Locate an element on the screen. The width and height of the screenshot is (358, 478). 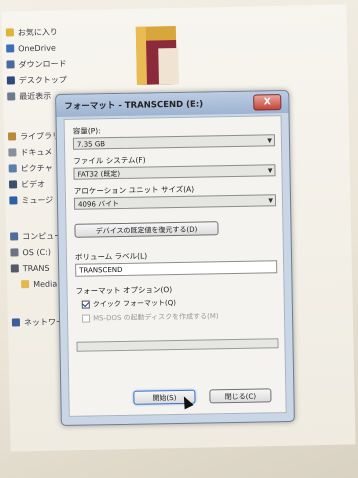
filesystem-label: ファイル システム(F) is located at coordinates (109, 160).